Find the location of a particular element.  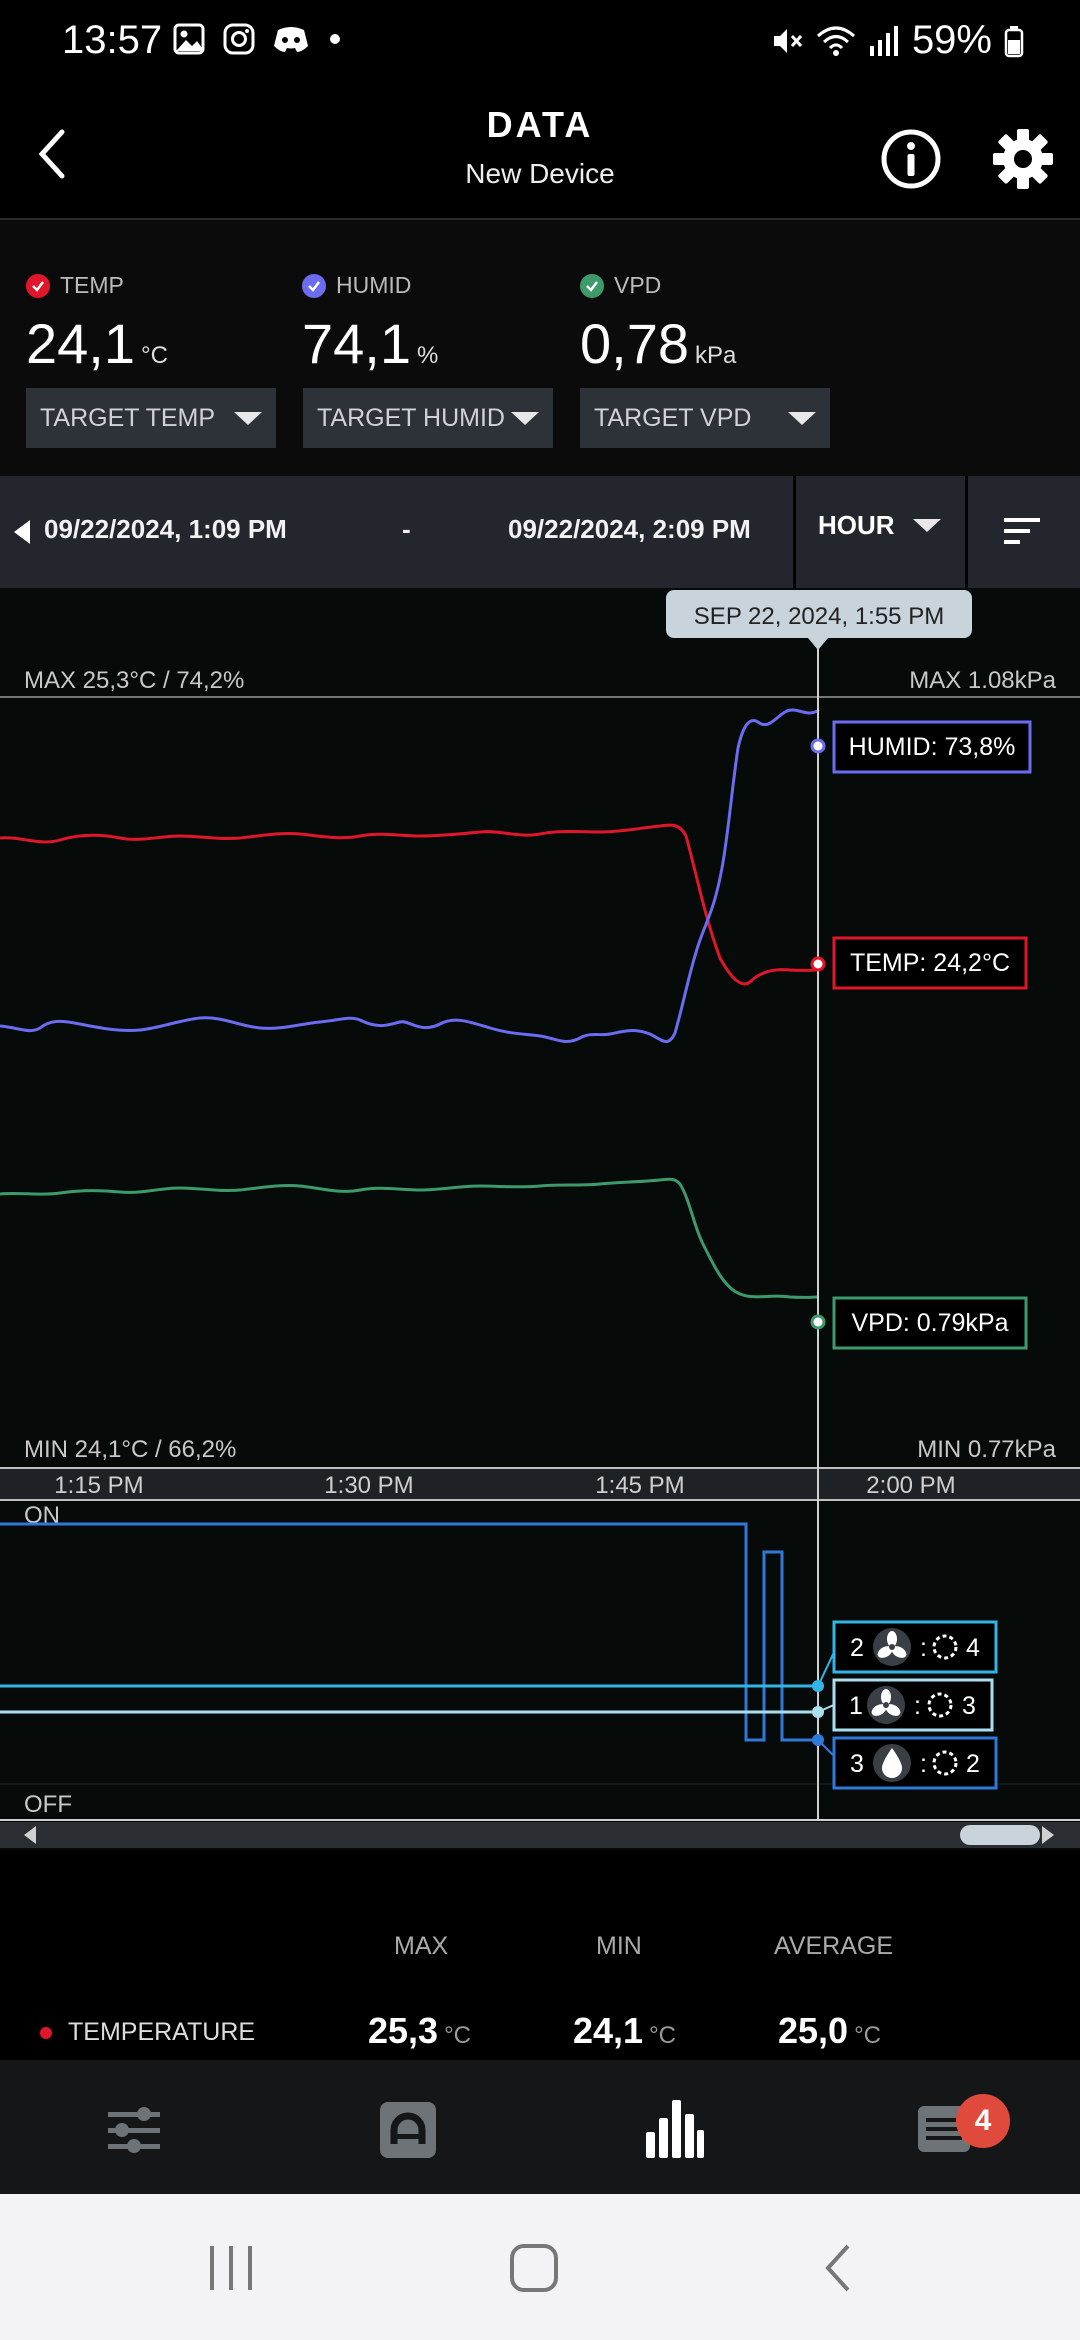

automation-icon is located at coordinates (408, 2130).